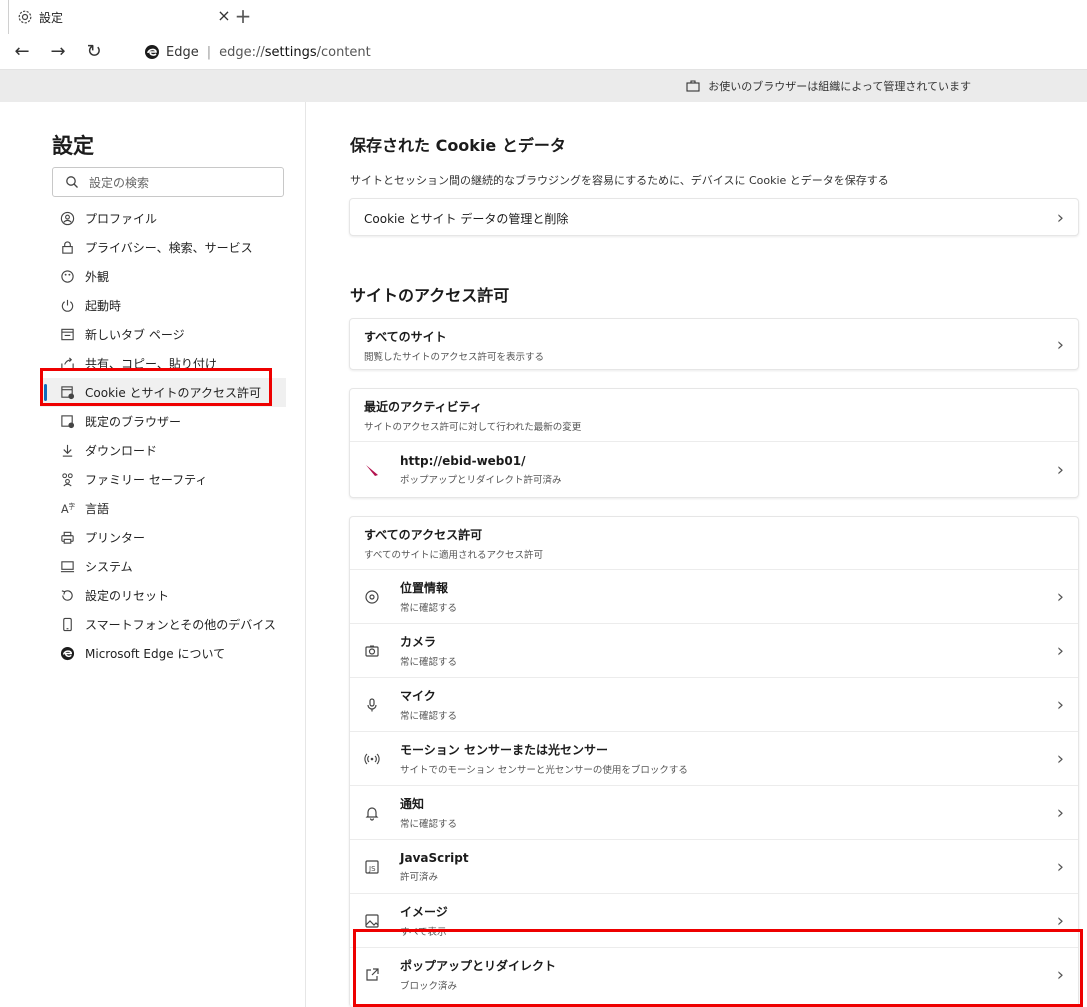  I want to click on search-icon, so click(72, 182).